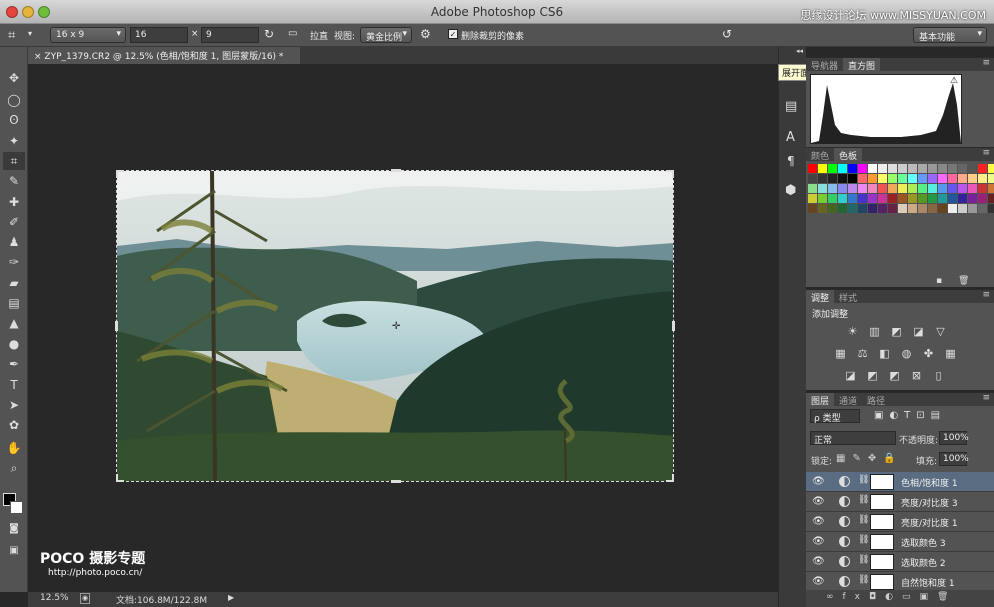  Describe the element at coordinates (14, 303) in the screenshot. I see `gradient-tool-icon: ▤` at that location.